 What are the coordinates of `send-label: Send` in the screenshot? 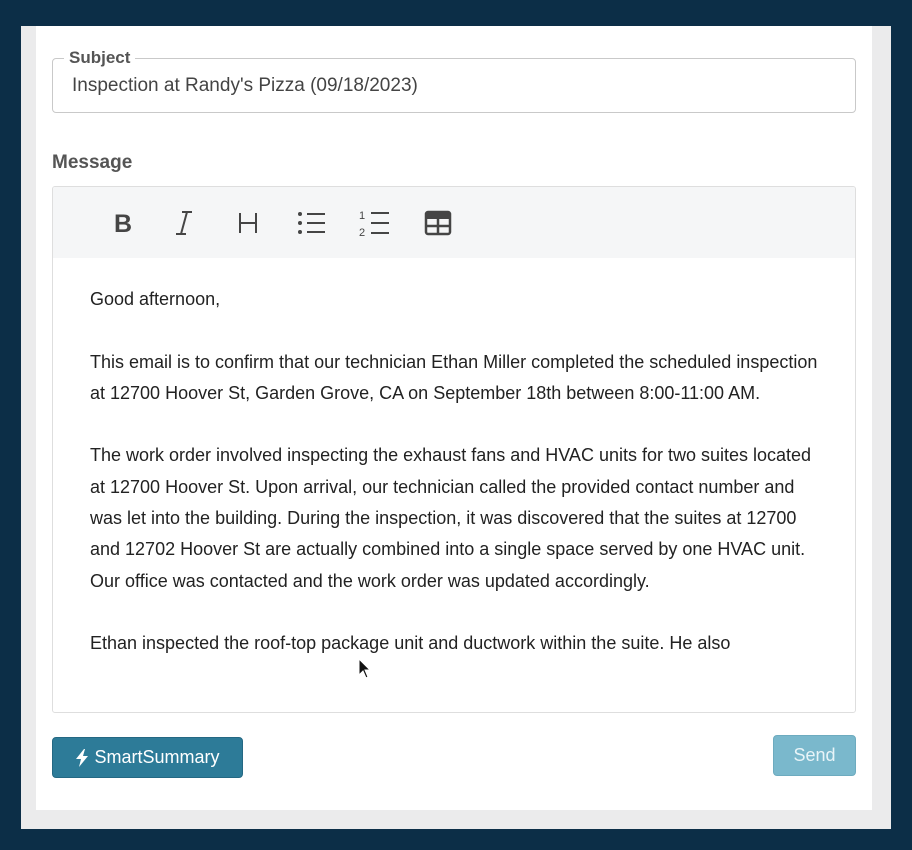 It's located at (814, 755).